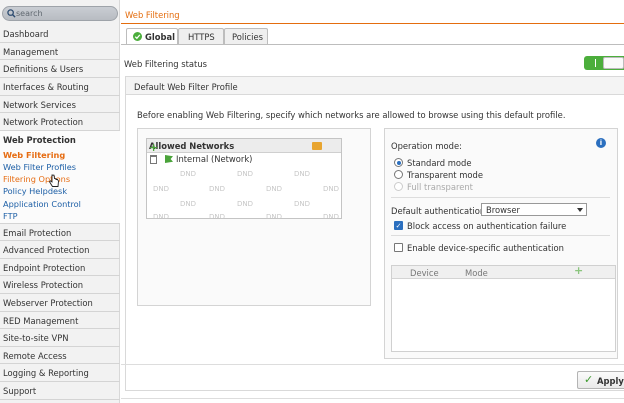  I want to click on folder-icon, so click(317, 146).